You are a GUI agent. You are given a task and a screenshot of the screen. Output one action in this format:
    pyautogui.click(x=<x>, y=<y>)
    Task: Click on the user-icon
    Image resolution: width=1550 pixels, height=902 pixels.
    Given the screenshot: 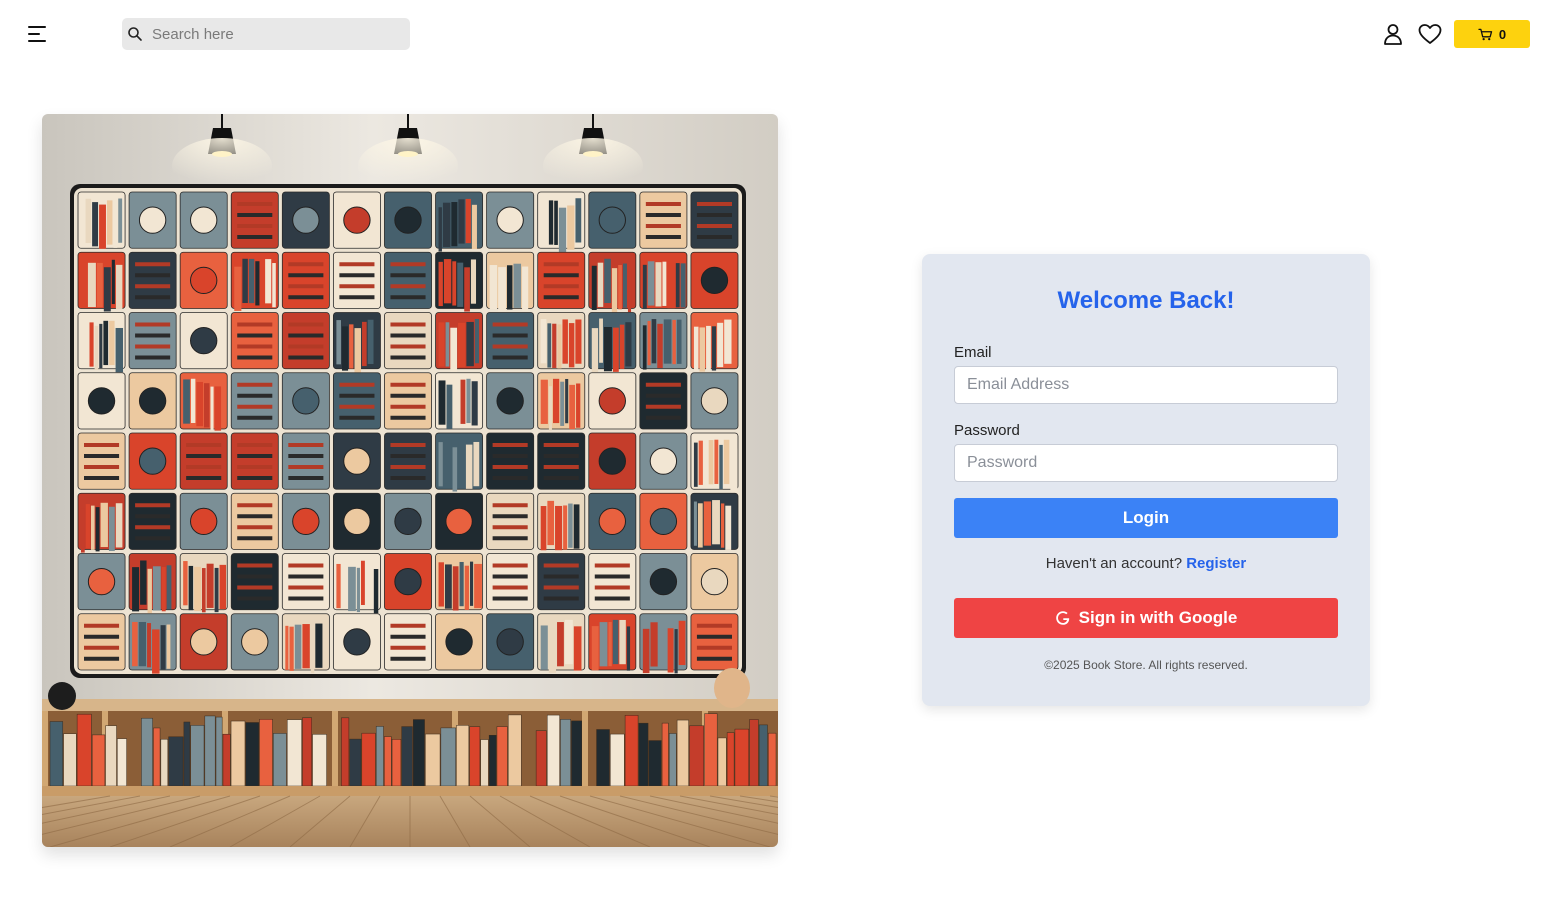 What is the action you would take?
    pyautogui.click(x=1393, y=34)
    